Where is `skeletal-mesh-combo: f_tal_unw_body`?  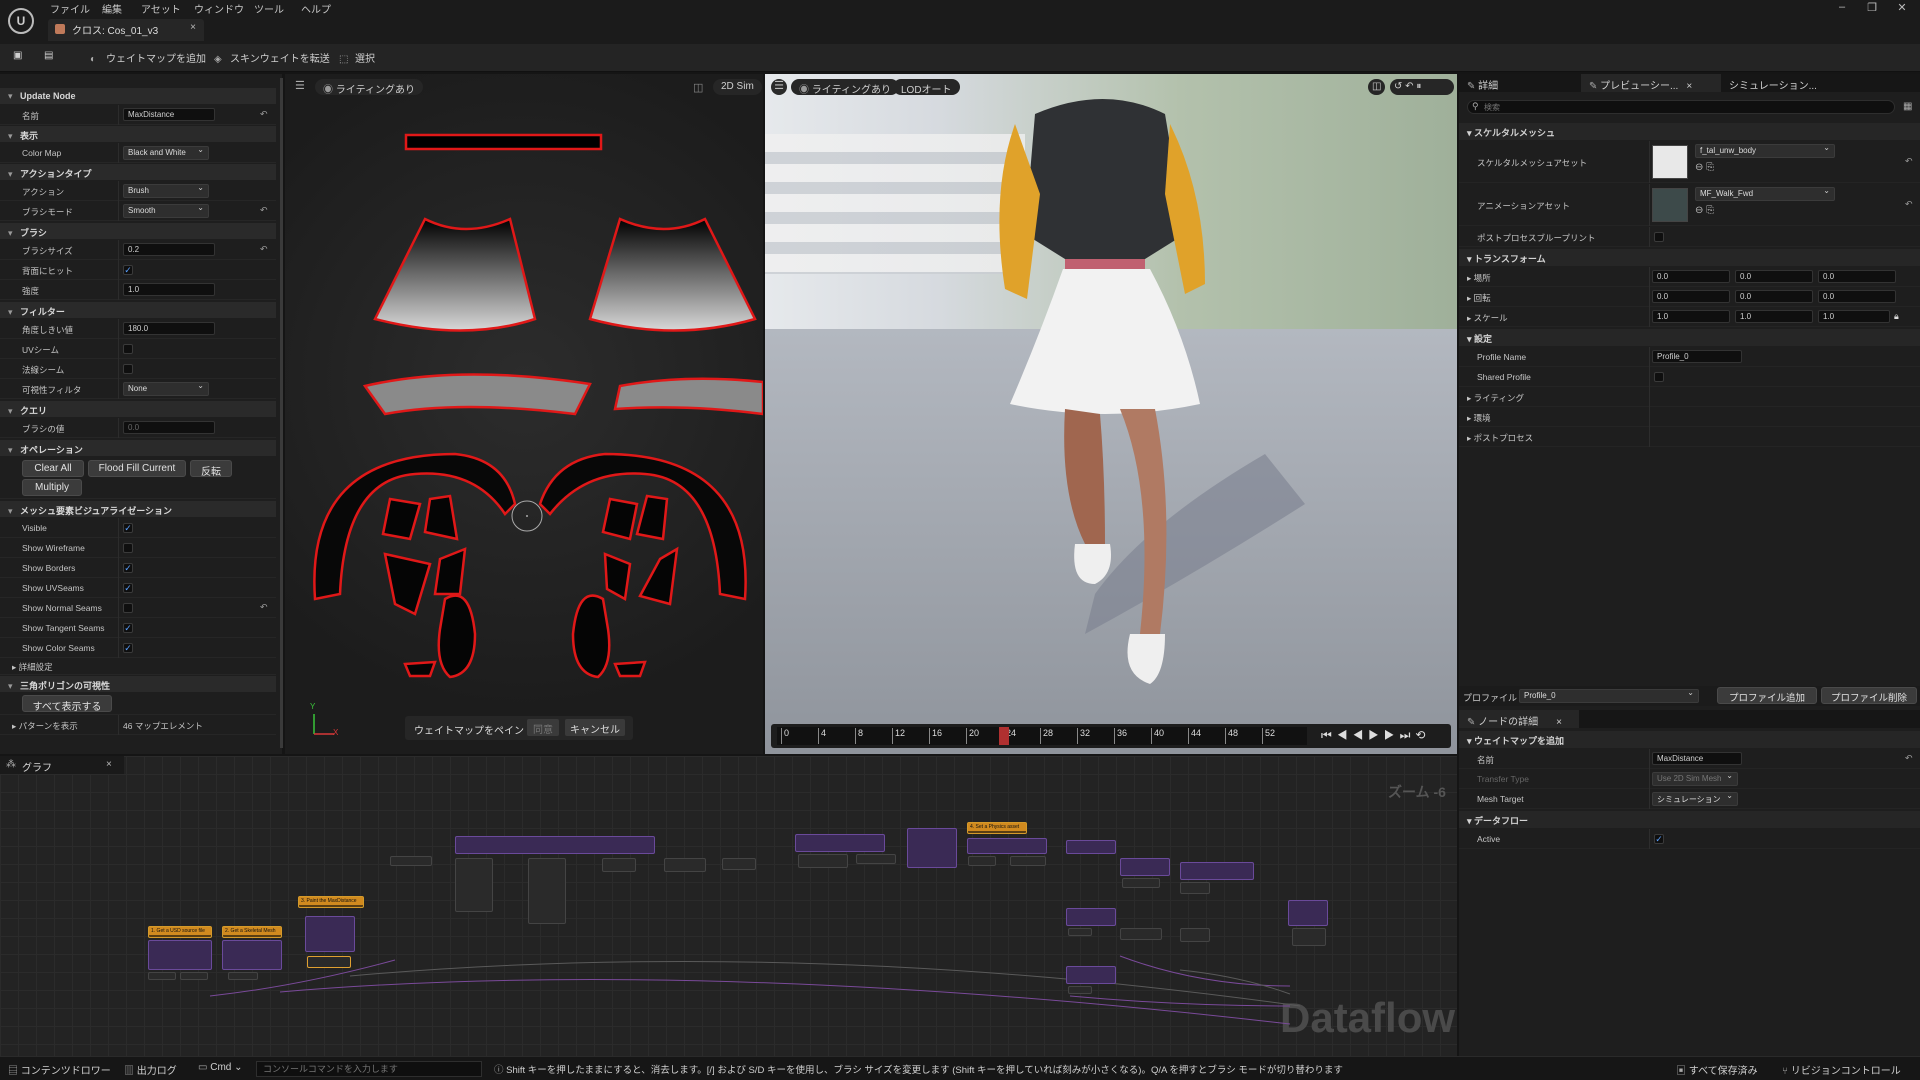 skeletal-mesh-combo: f_tal_unw_body is located at coordinates (1765, 150).